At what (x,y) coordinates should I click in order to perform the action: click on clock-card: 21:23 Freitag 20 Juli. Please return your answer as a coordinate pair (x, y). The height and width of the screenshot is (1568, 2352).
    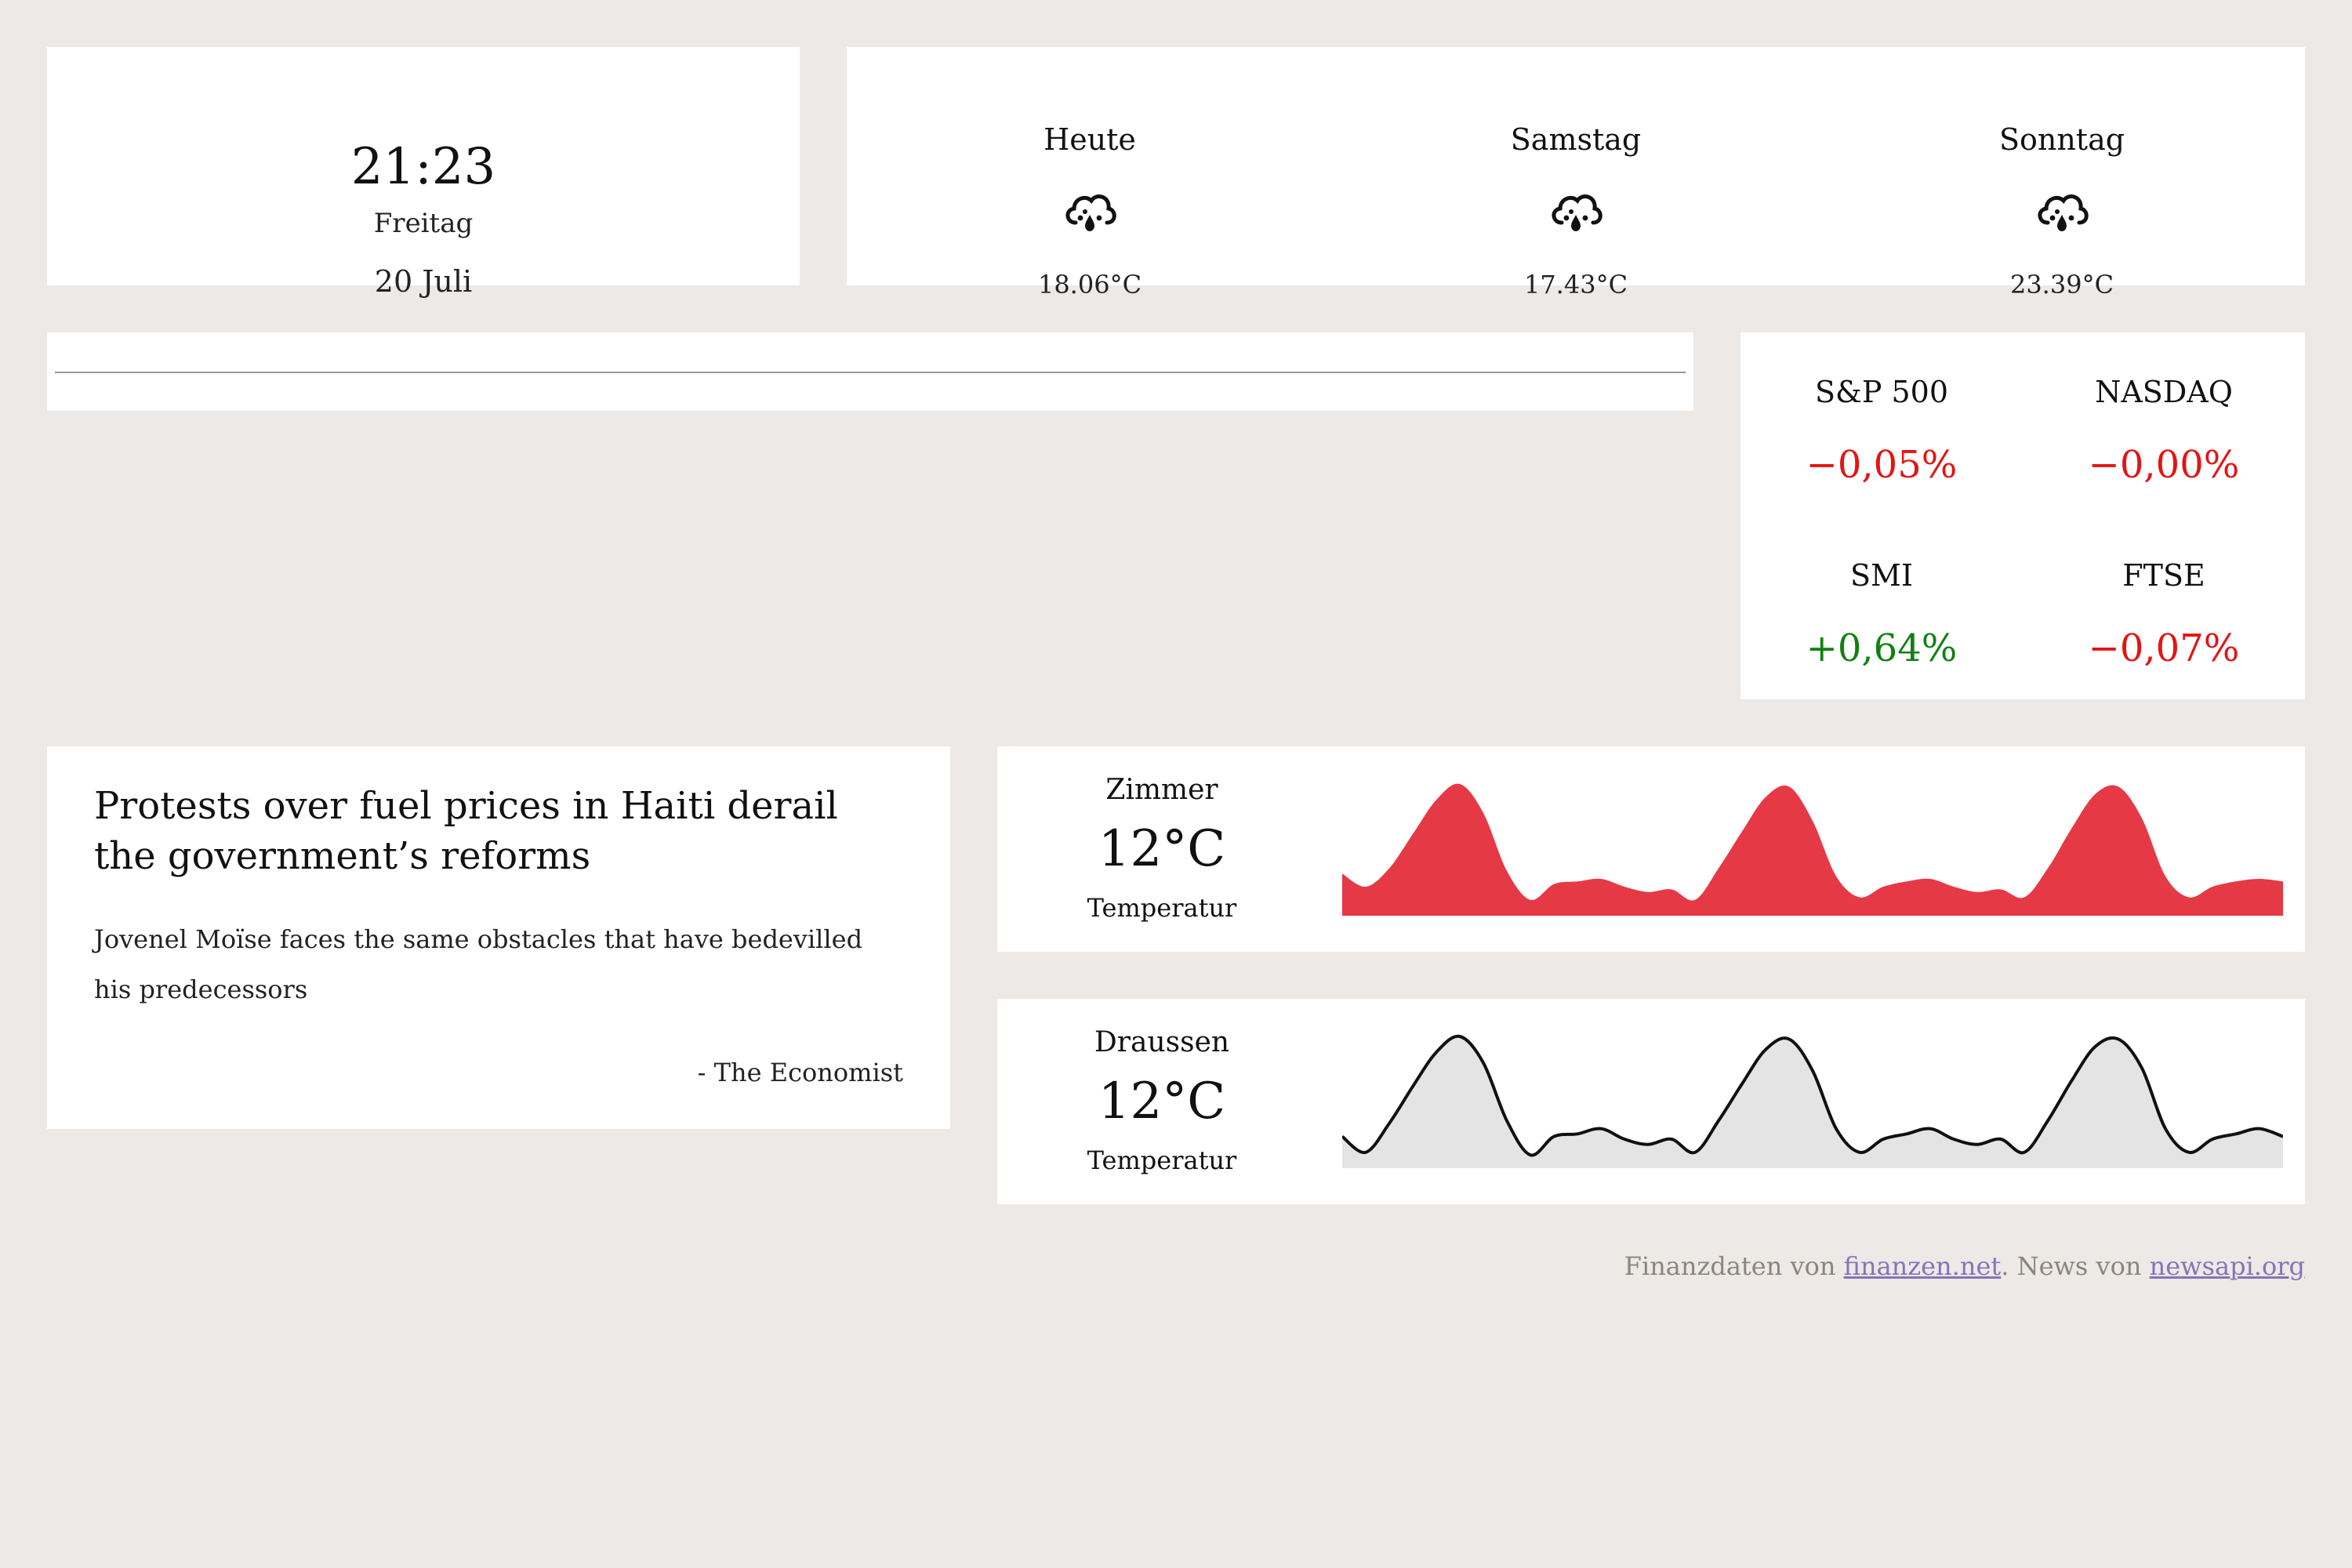
    Looking at the image, I should click on (424, 173).